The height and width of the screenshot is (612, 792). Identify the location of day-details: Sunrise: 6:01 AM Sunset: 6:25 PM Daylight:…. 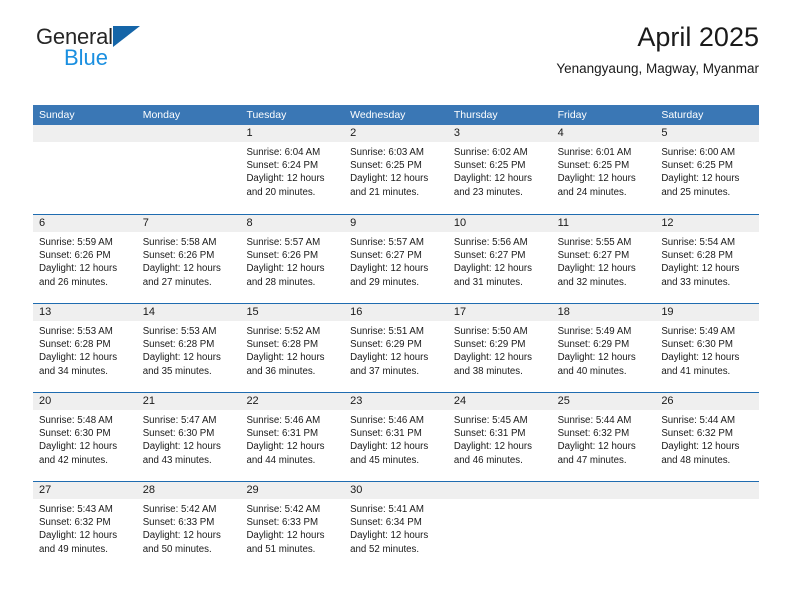
(604, 170).